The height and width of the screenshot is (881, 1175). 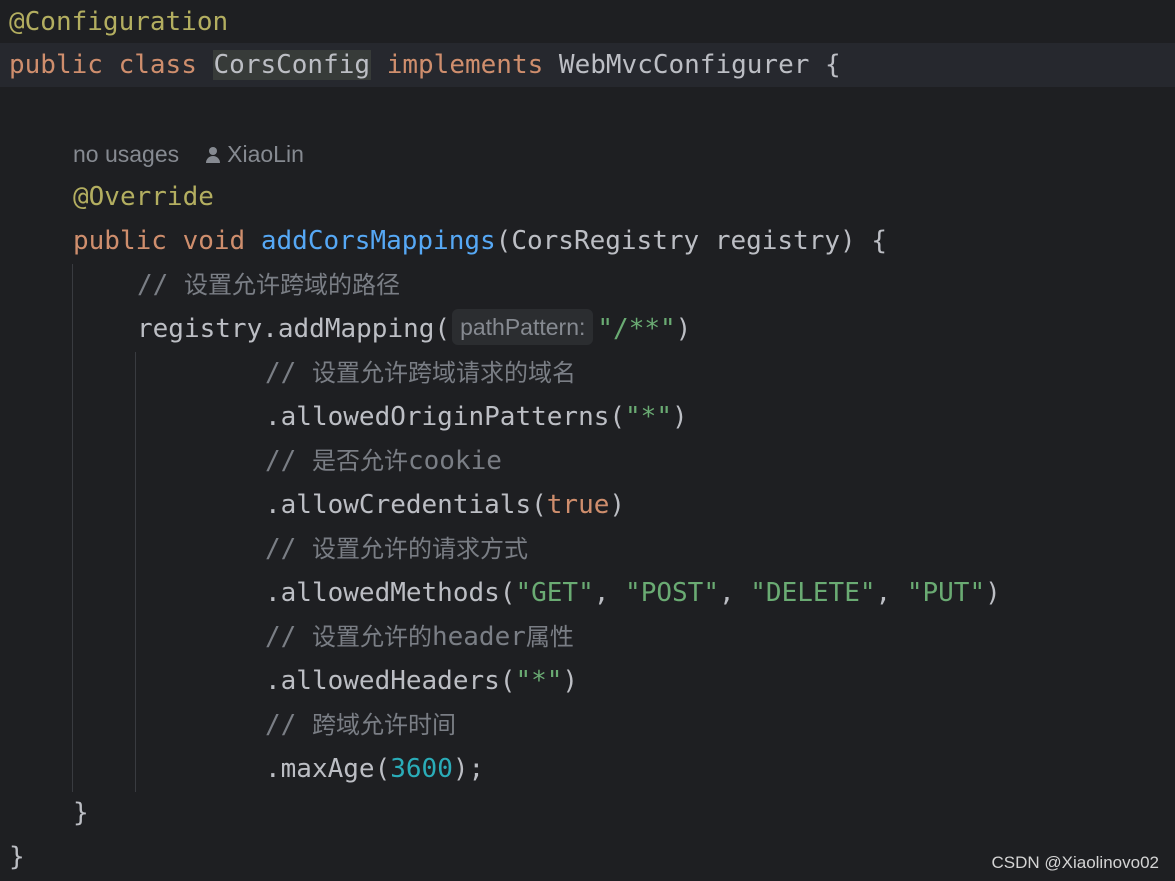 I want to click on code-line-7: registry.addMapping(pathPattern: "/**"), so click(x=587, y=329).